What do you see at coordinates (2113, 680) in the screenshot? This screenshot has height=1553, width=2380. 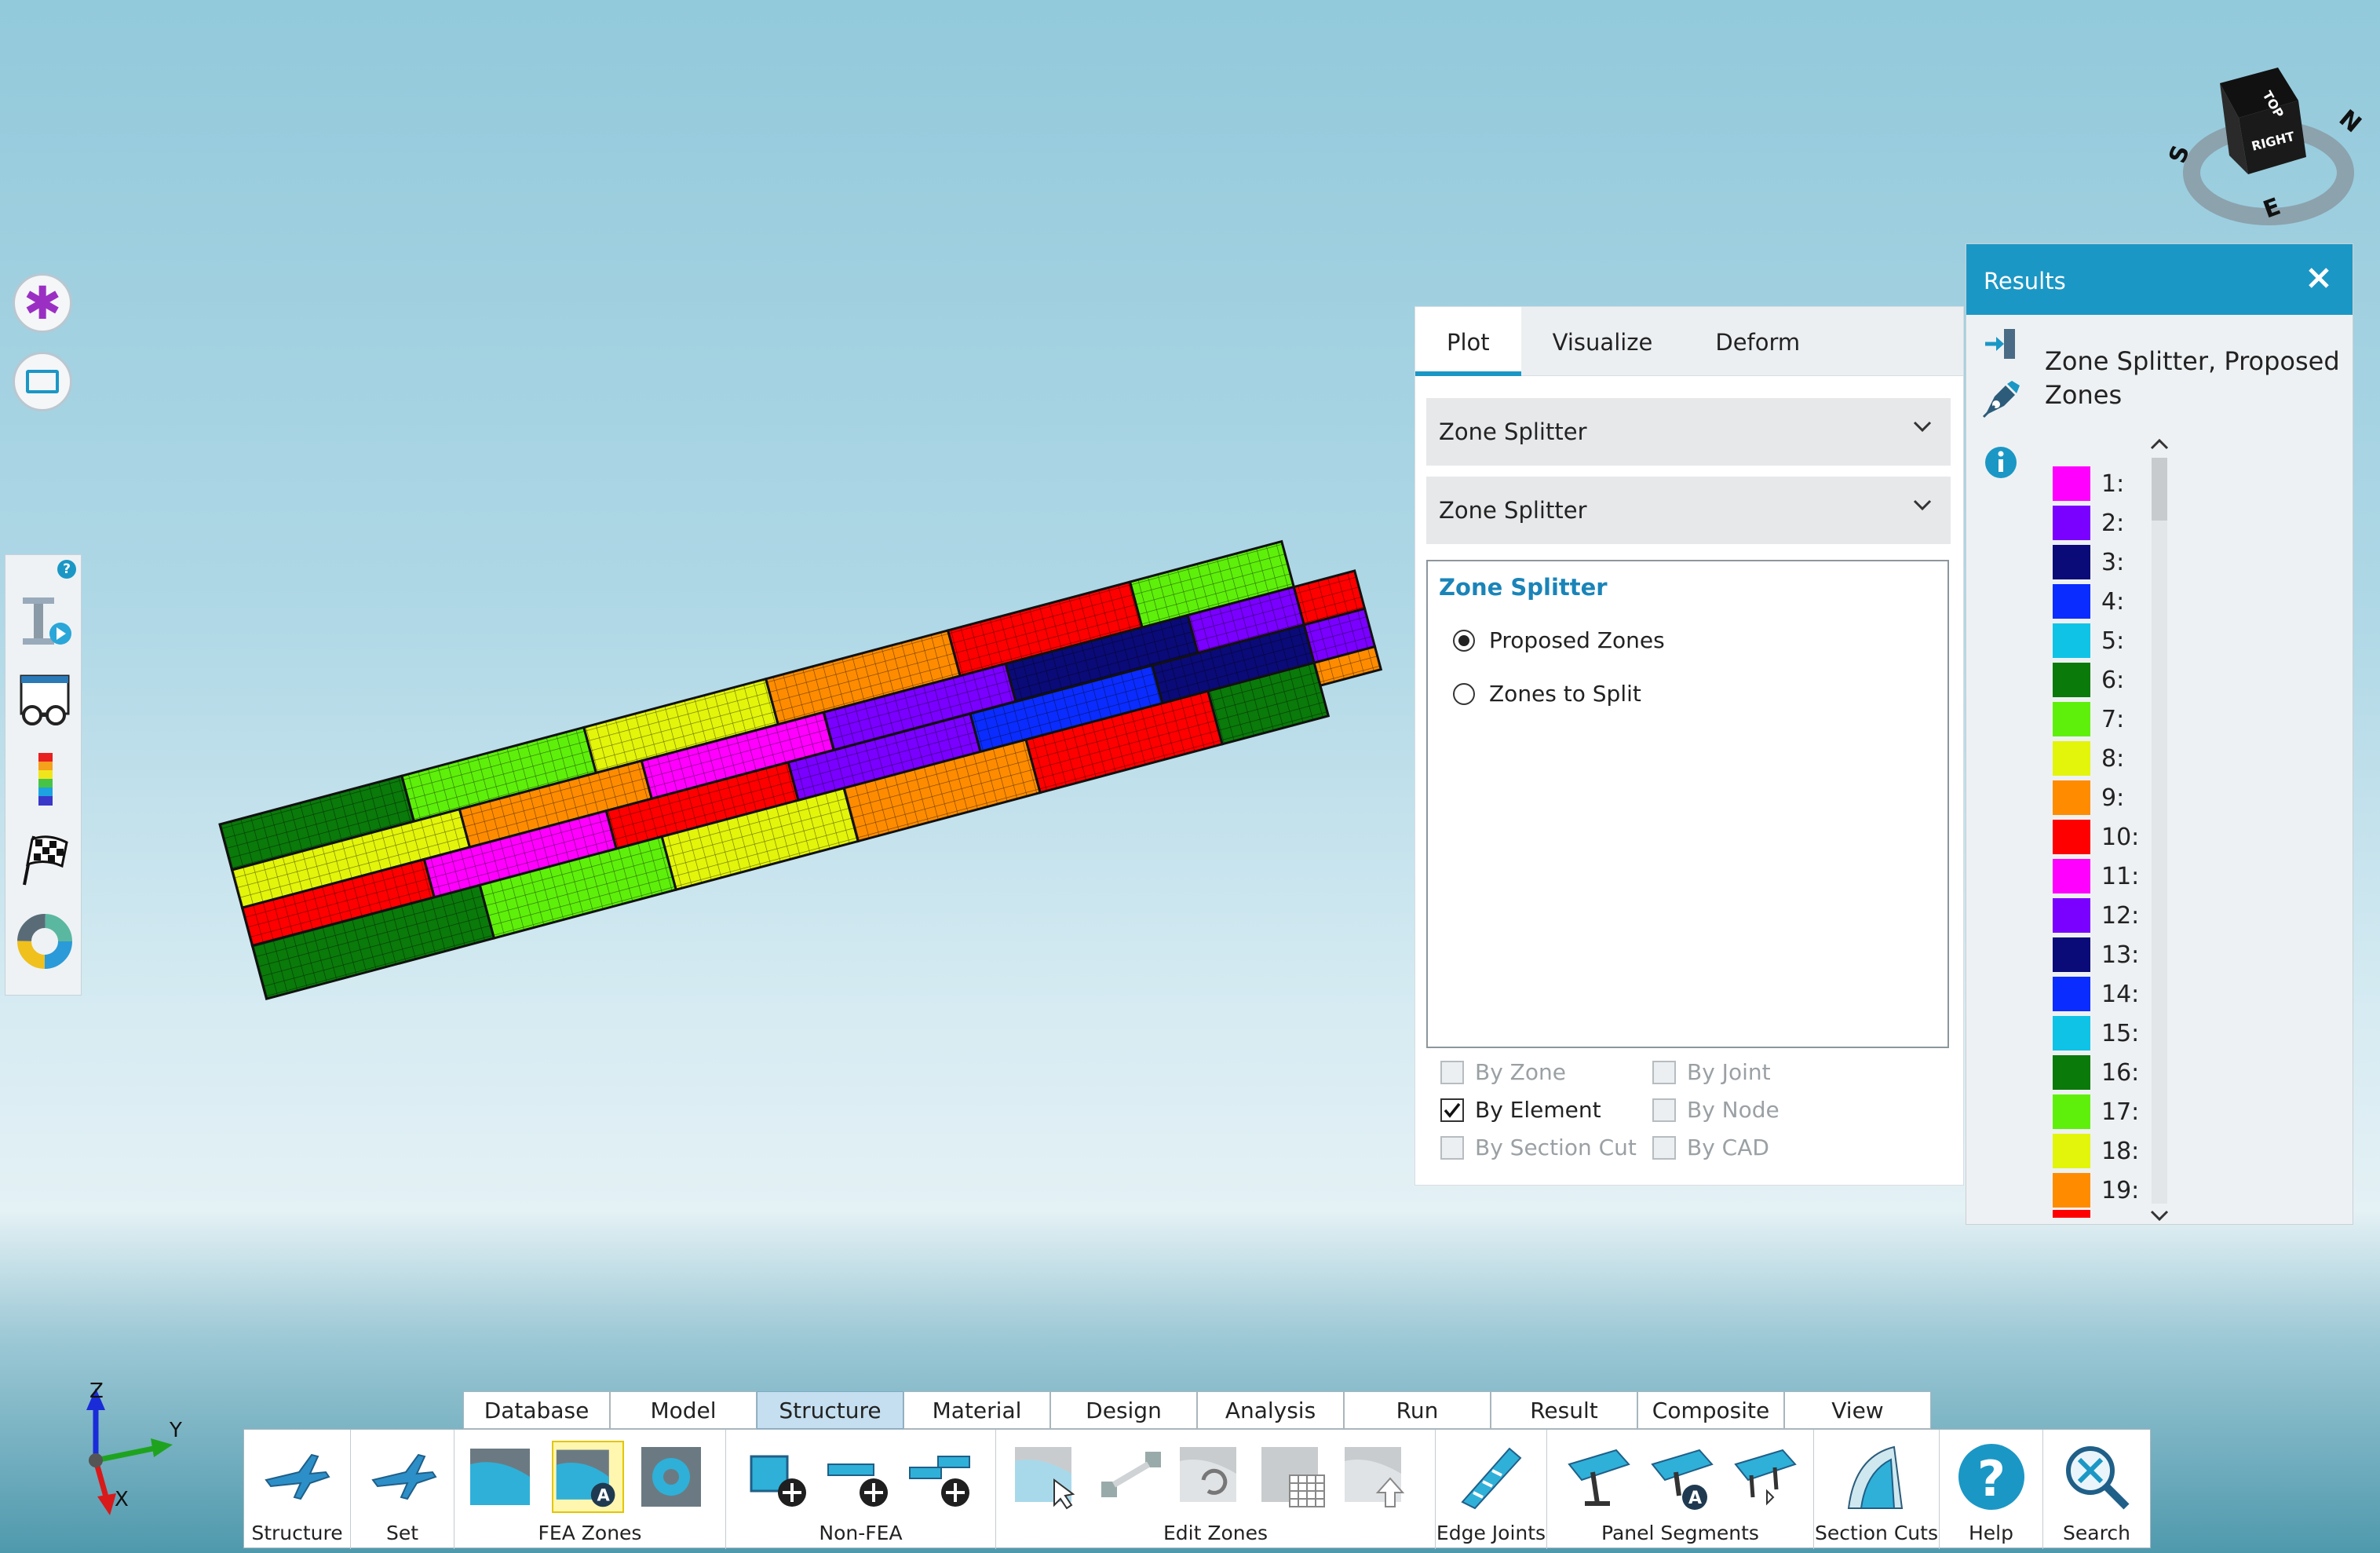 I see `legend-label: 6:` at bounding box center [2113, 680].